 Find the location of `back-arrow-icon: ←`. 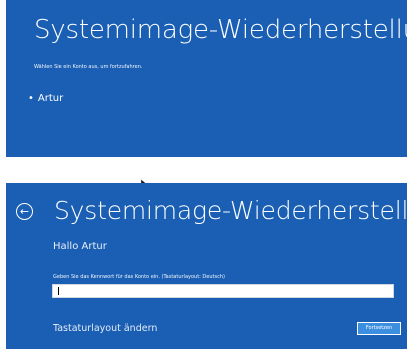

back-arrow-icon: ← is located at coordinates (24, 211).